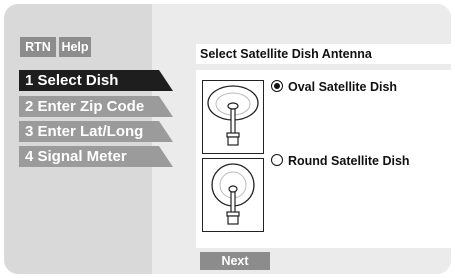  Describe the element at coordinates (96, 131) in the screenshot. I see `step-enter-lat-long: 3 Enter Lat/Long` at that location.